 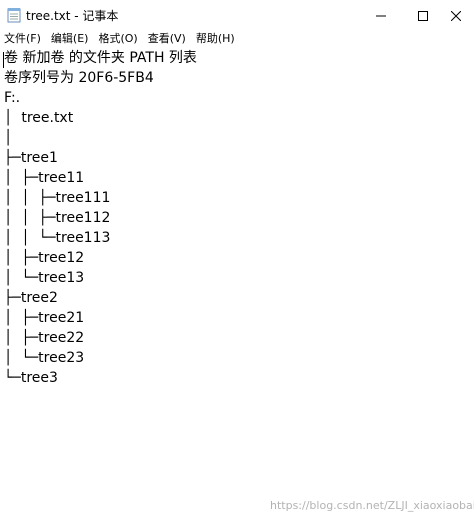 I want to click on text-line: └─tree3, so click(x=31, y=378).